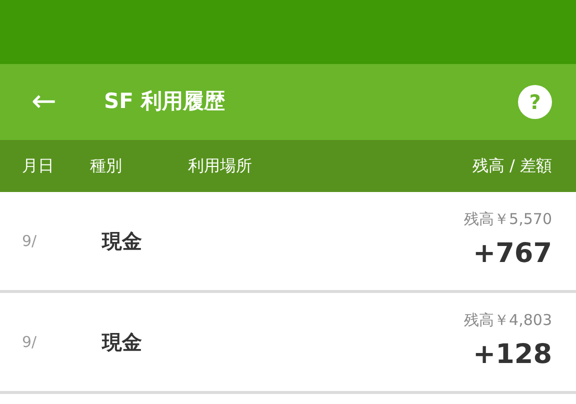 The image size is (576, 404). What do you see at coordinates (512, 254) in the screenshot?
I see `amount-text: +767` at bounding box center [512, 254].